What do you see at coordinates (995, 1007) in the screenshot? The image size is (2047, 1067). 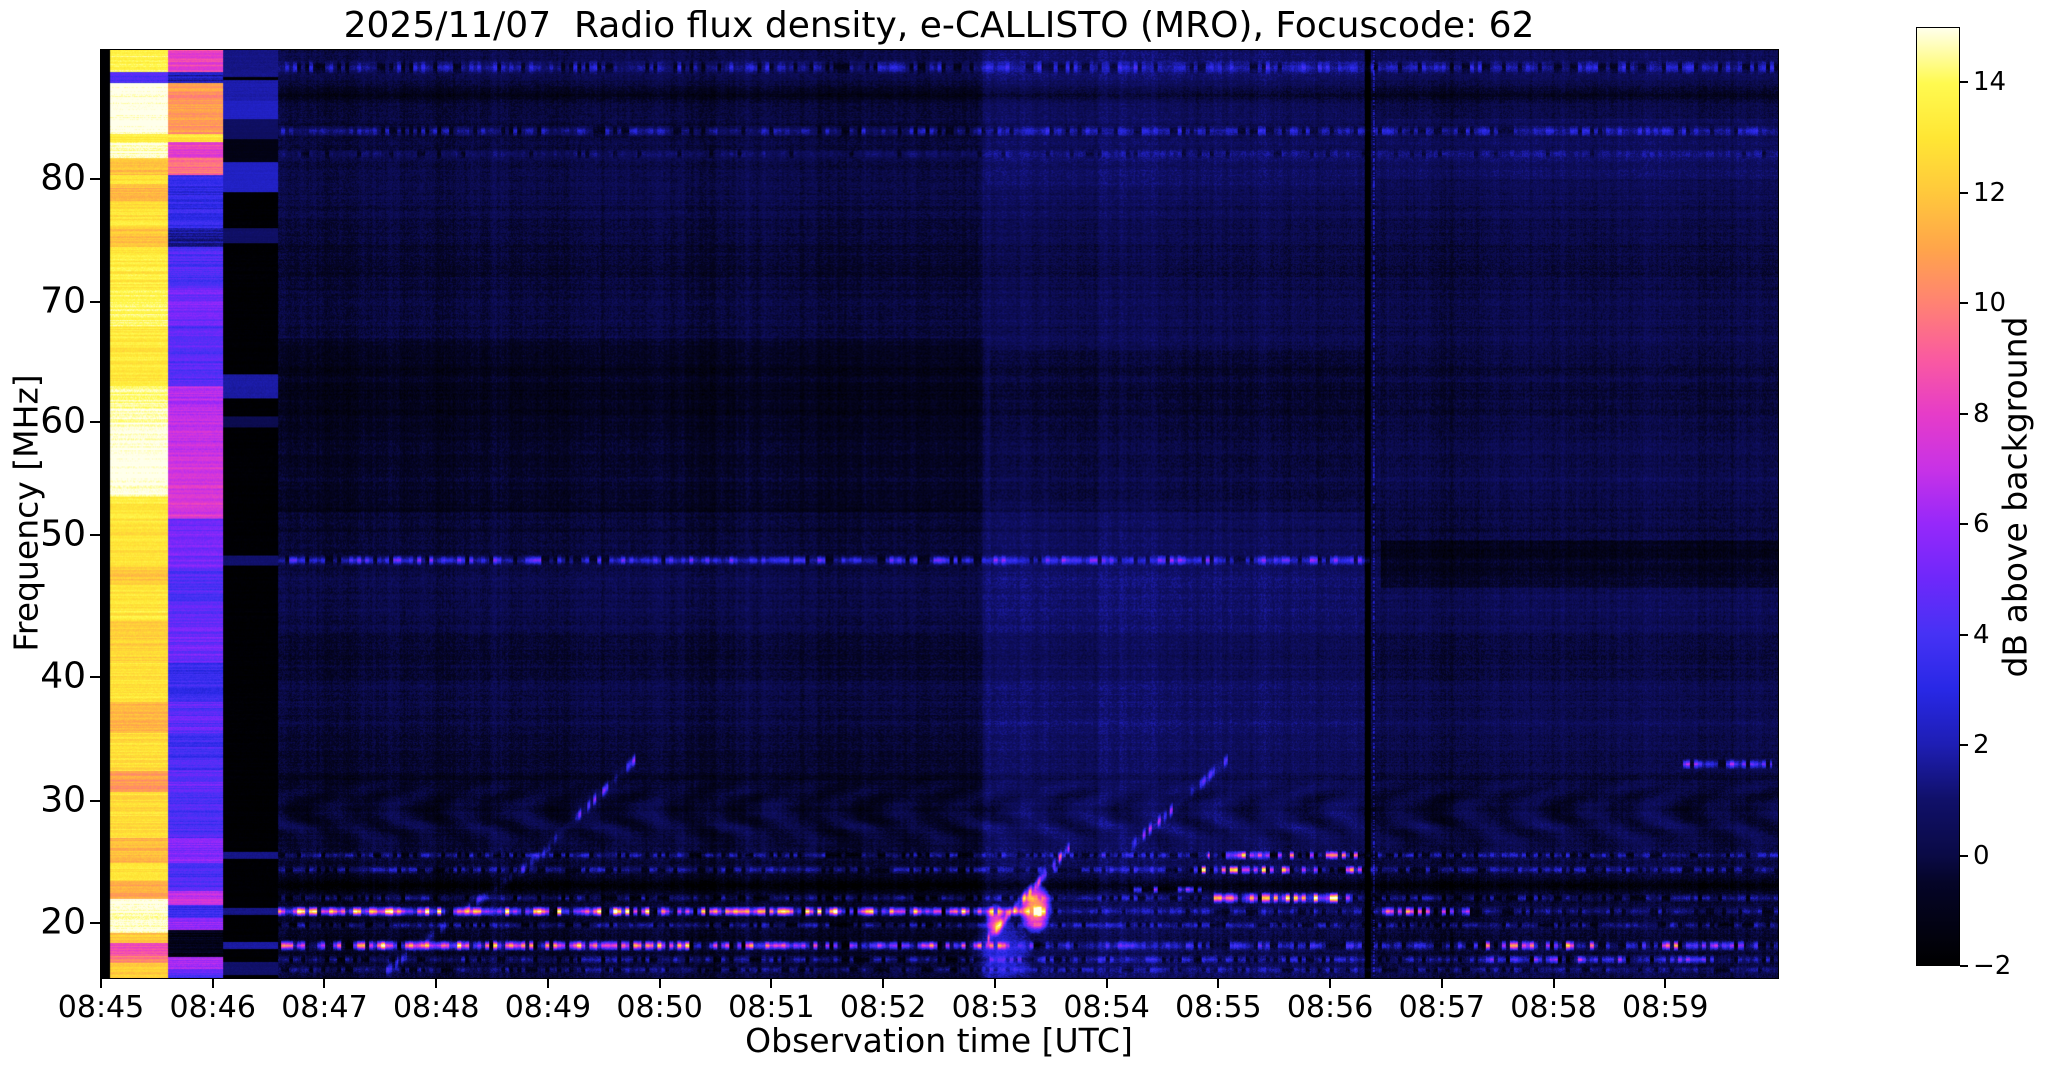 I see `x-tick-label: 08:53` at bounding box center [995, 1007].